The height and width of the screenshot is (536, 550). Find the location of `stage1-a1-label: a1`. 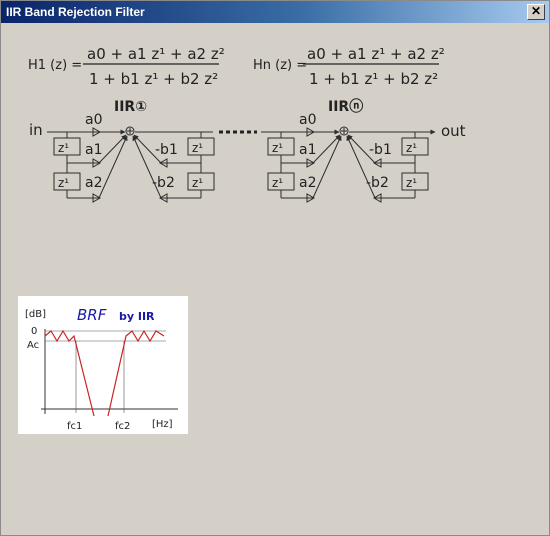

stage1-a1-label: a1 is located at coordinates (94, 150).